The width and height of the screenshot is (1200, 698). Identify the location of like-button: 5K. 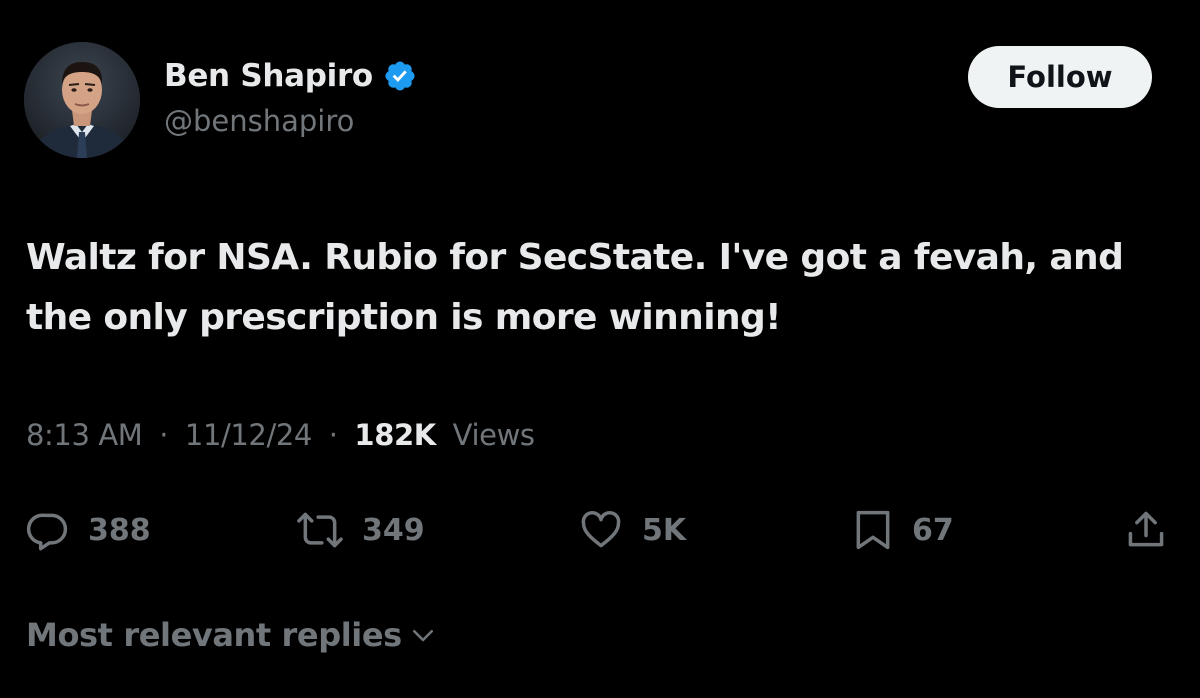
(632, 530).